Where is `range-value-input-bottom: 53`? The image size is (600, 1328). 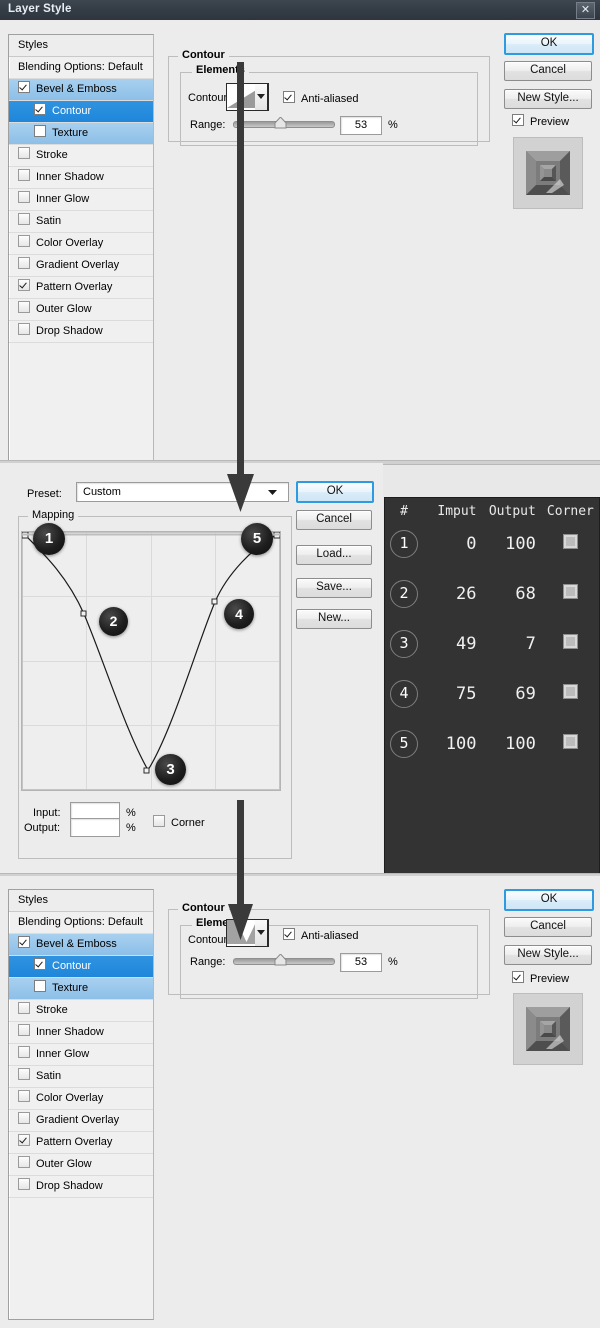 range-value-input-bottom: 53 is located at coordinates (361, 962).